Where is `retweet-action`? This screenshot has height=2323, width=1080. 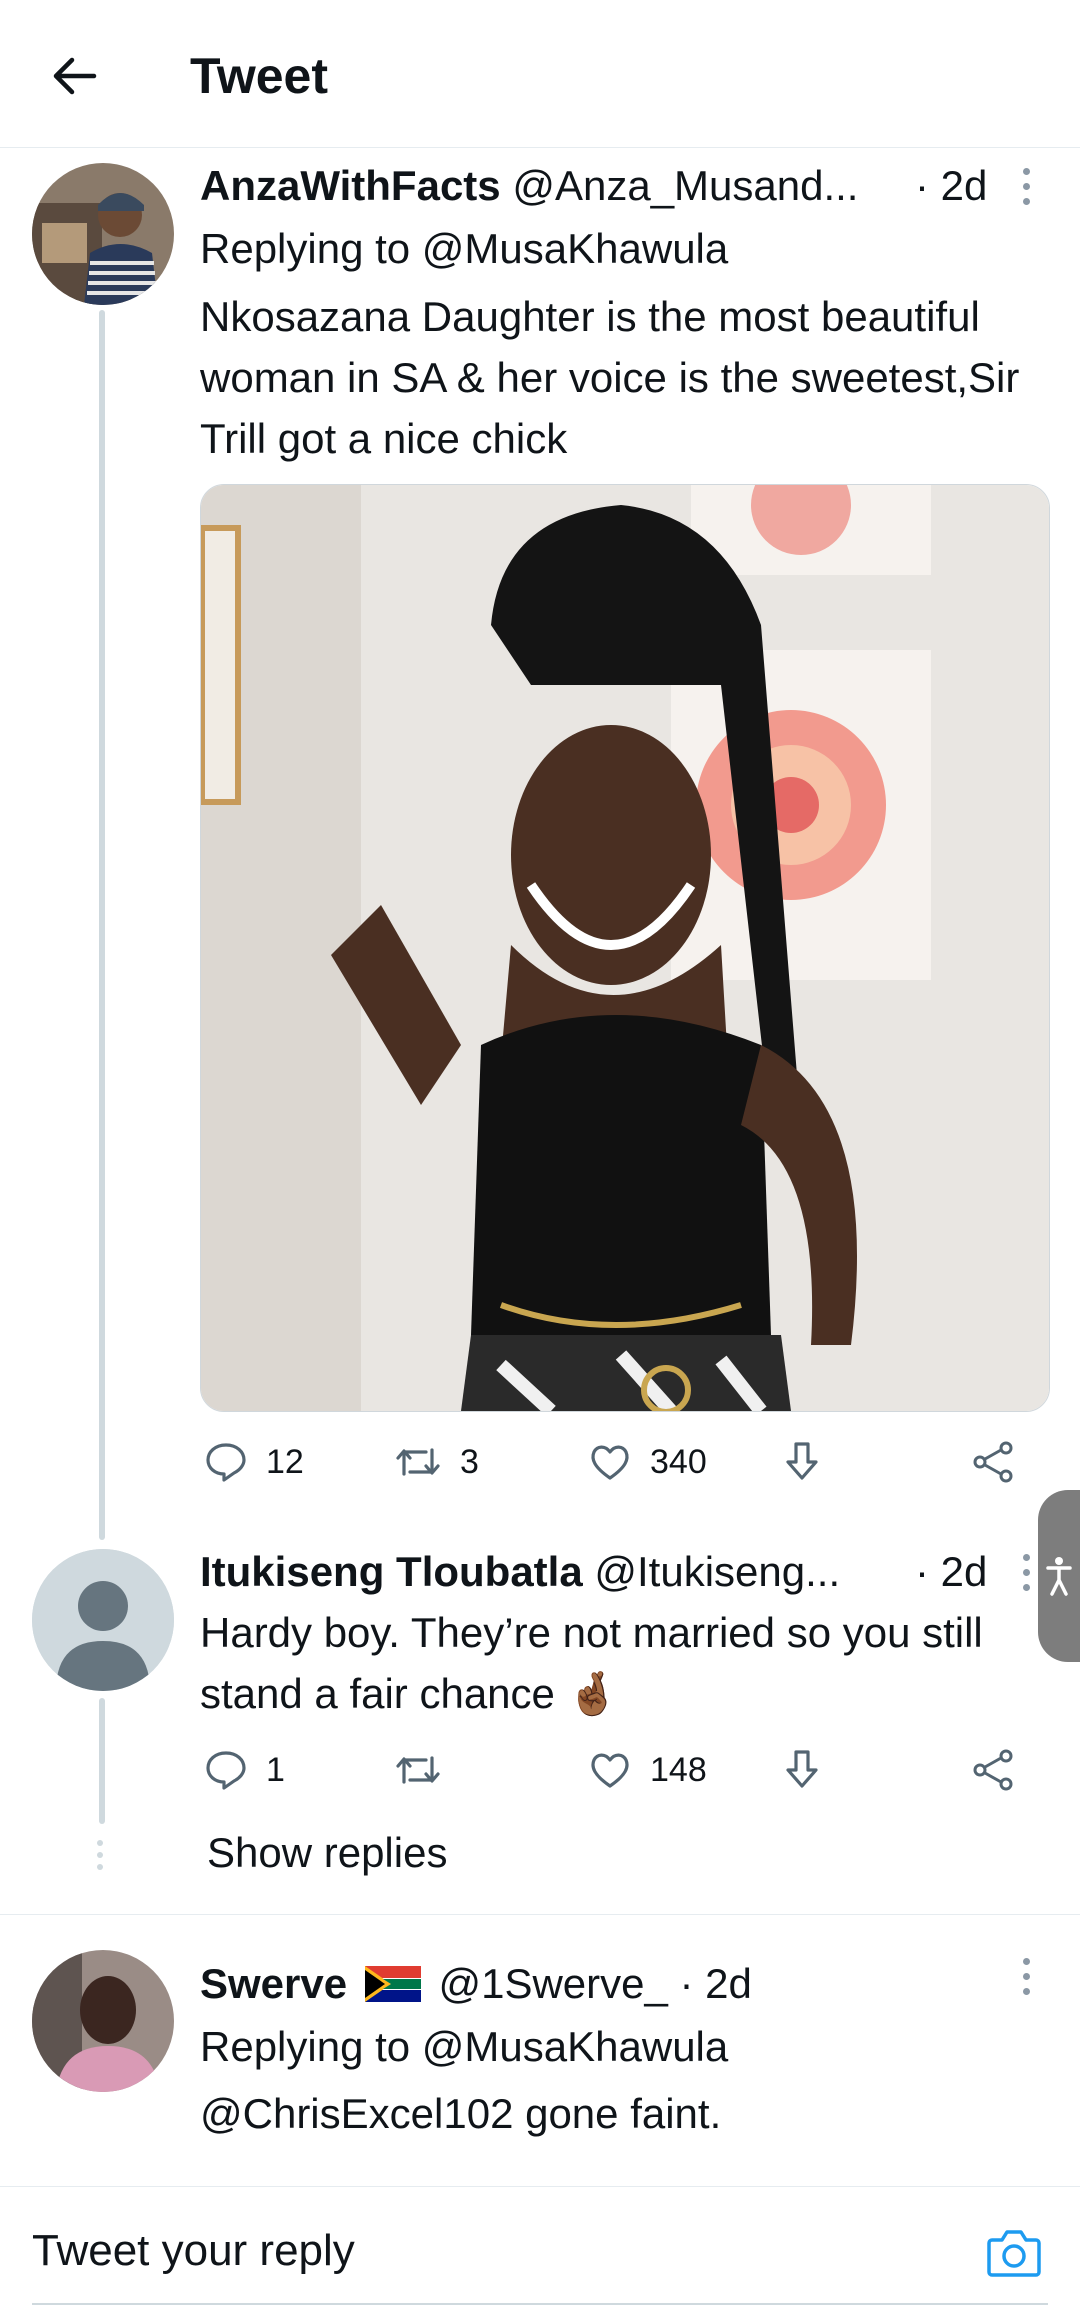
retweet-action is located at coordinates (427, 1770).